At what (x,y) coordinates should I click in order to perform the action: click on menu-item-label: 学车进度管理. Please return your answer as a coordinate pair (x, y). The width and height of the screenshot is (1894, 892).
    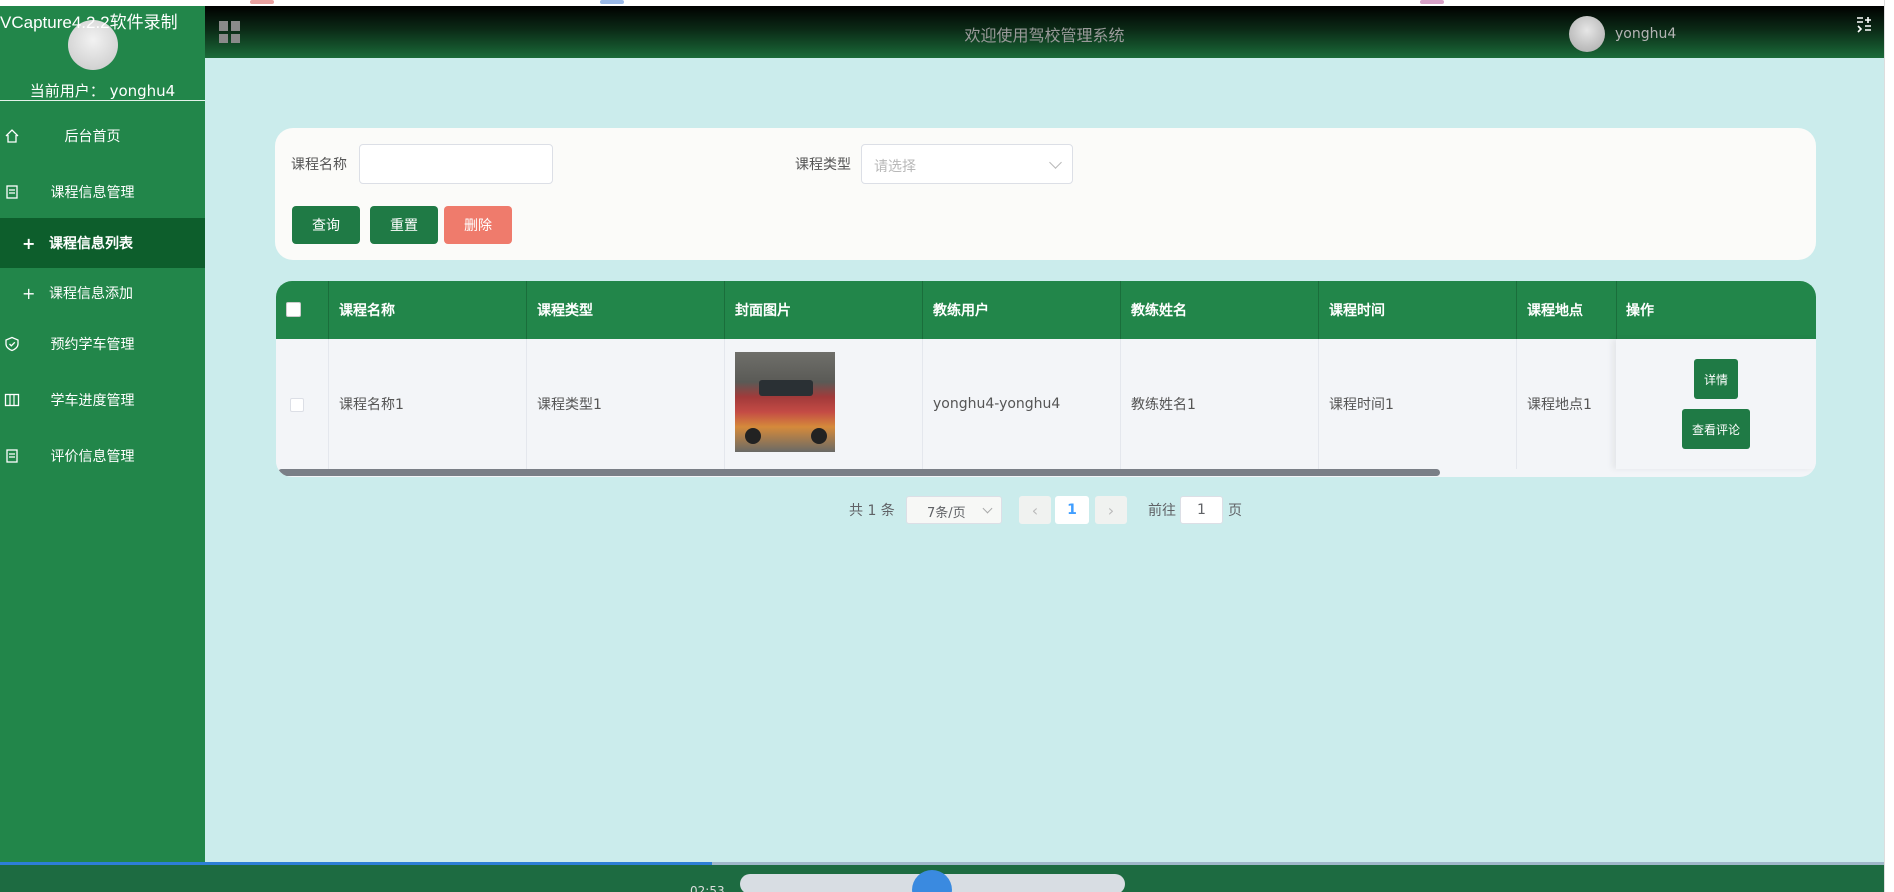
    Looking at the image, I should click on (92, 401).